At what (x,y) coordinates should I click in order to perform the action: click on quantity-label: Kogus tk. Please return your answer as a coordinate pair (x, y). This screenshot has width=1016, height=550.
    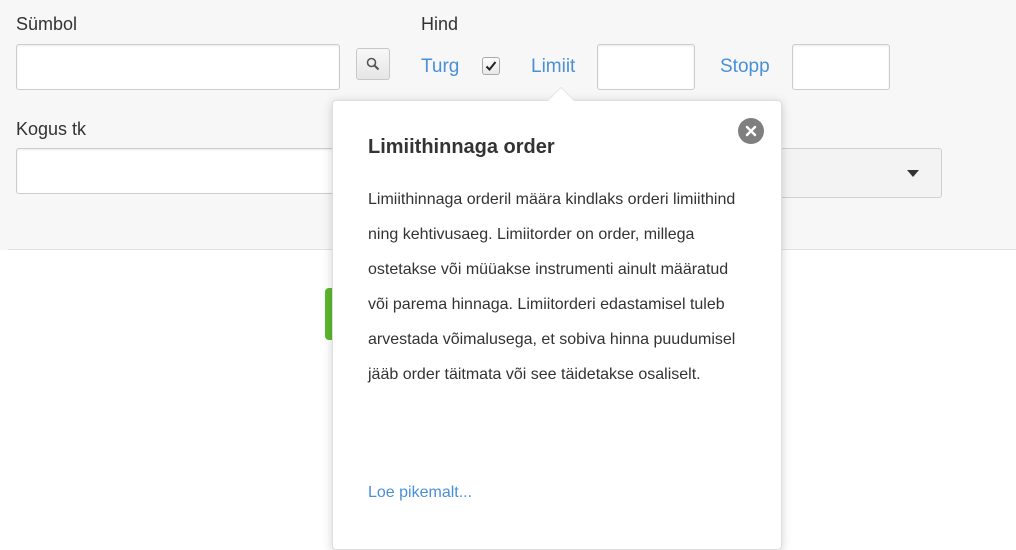
    Looking at the image, I should click on (51, 129).